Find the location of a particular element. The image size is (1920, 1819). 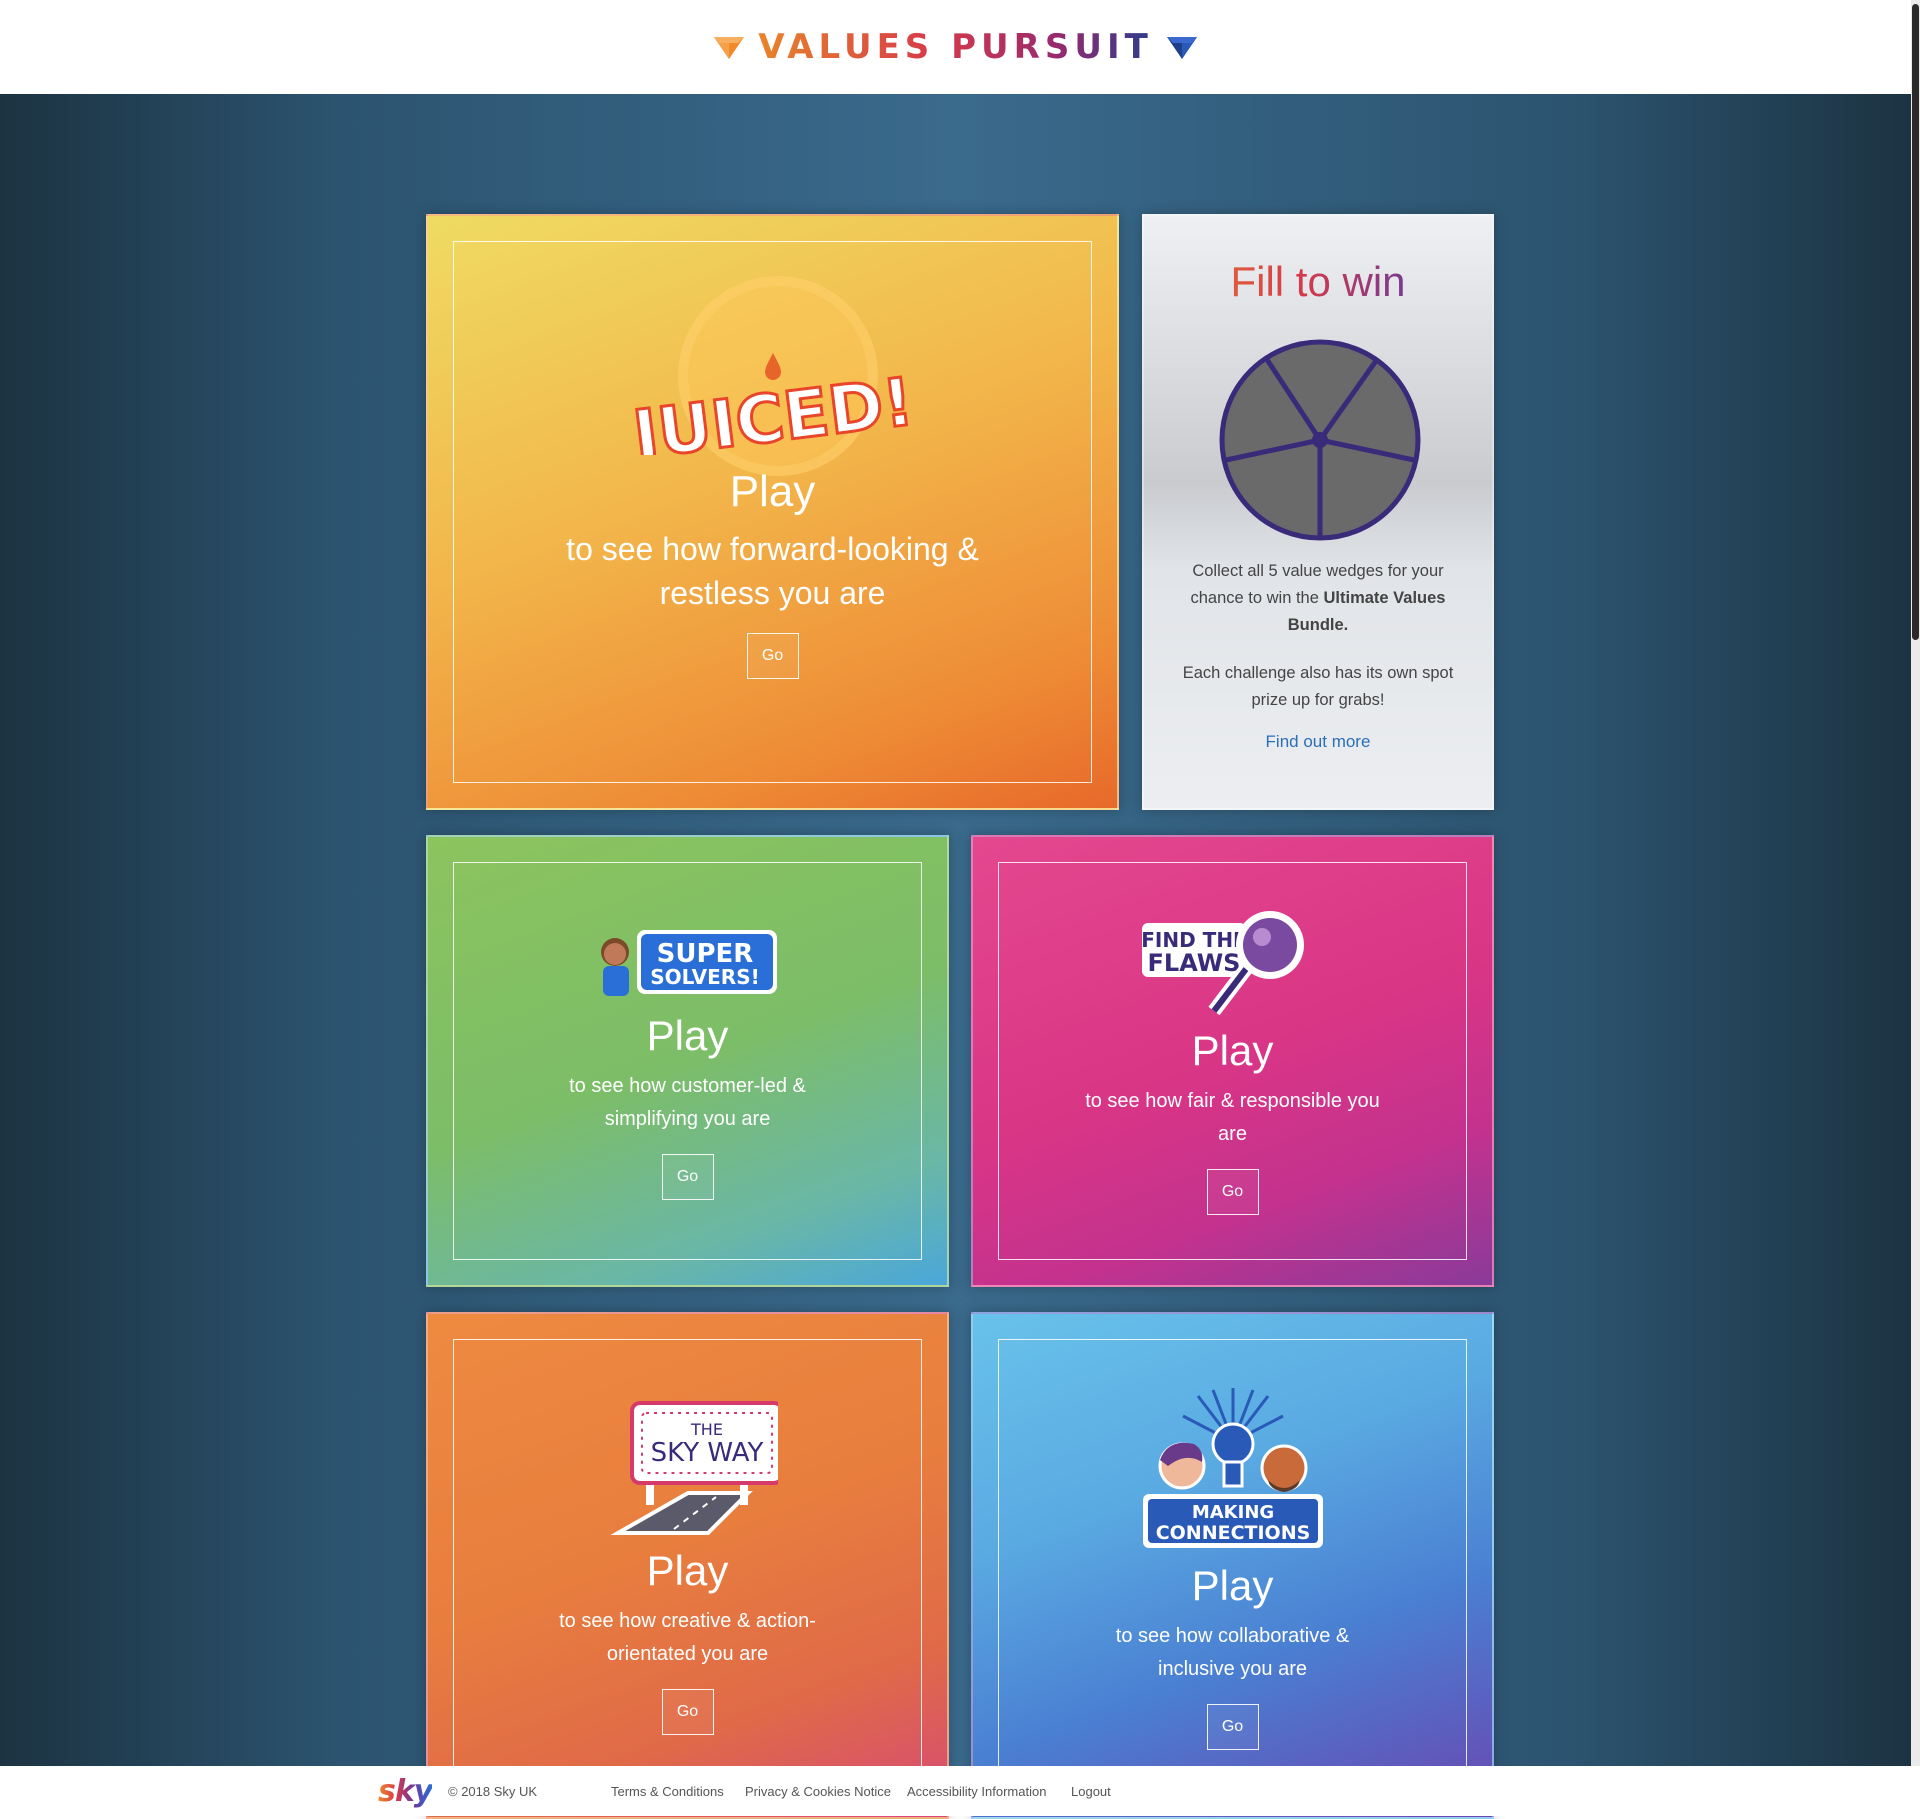

juiced-go-button: Go is located at coordinates (772, 656).